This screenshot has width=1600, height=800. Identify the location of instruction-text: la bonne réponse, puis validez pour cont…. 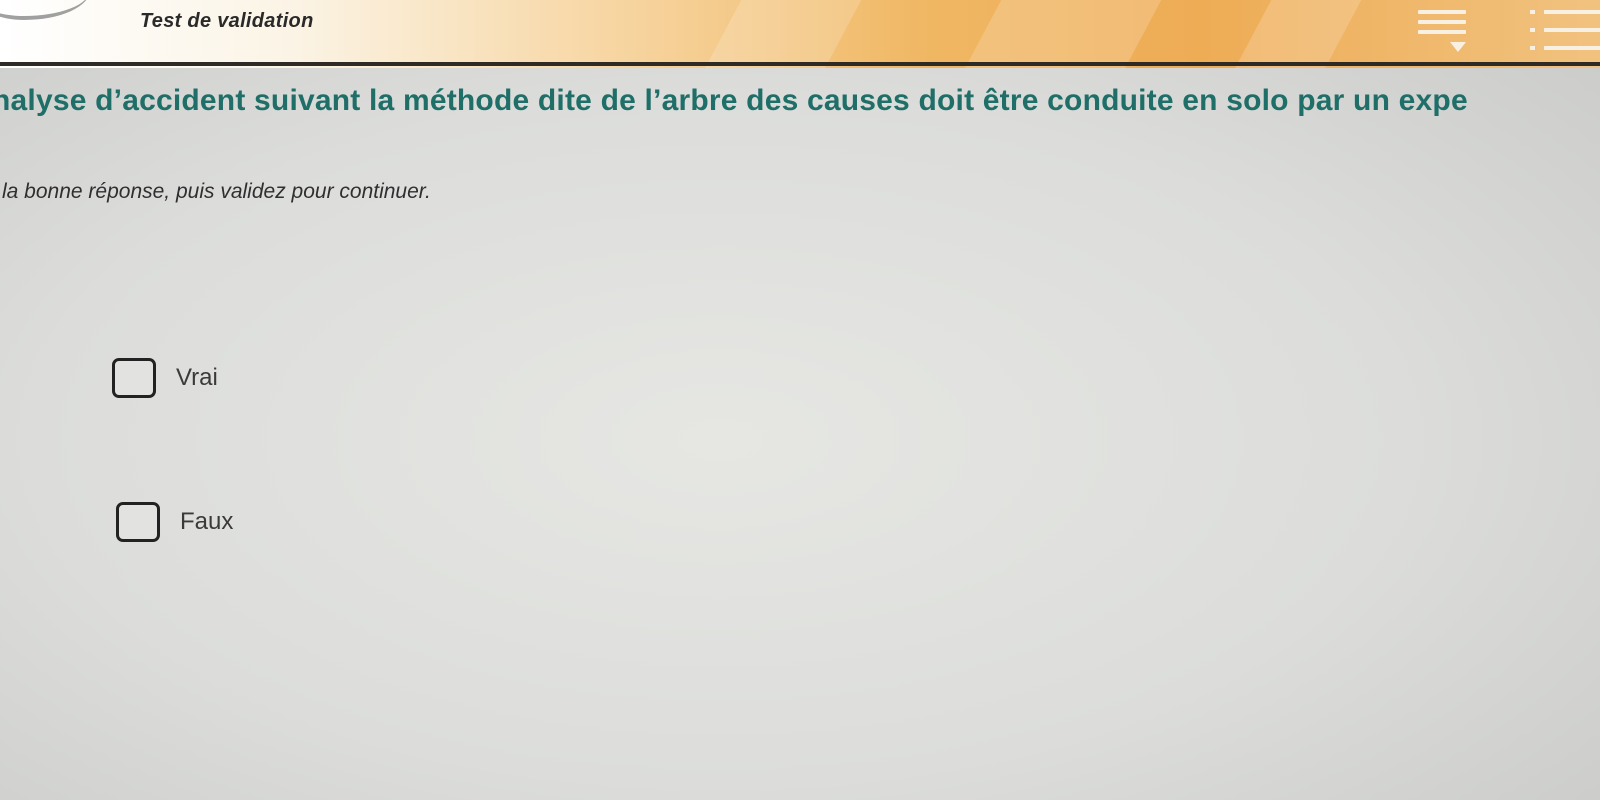
(216, 191).